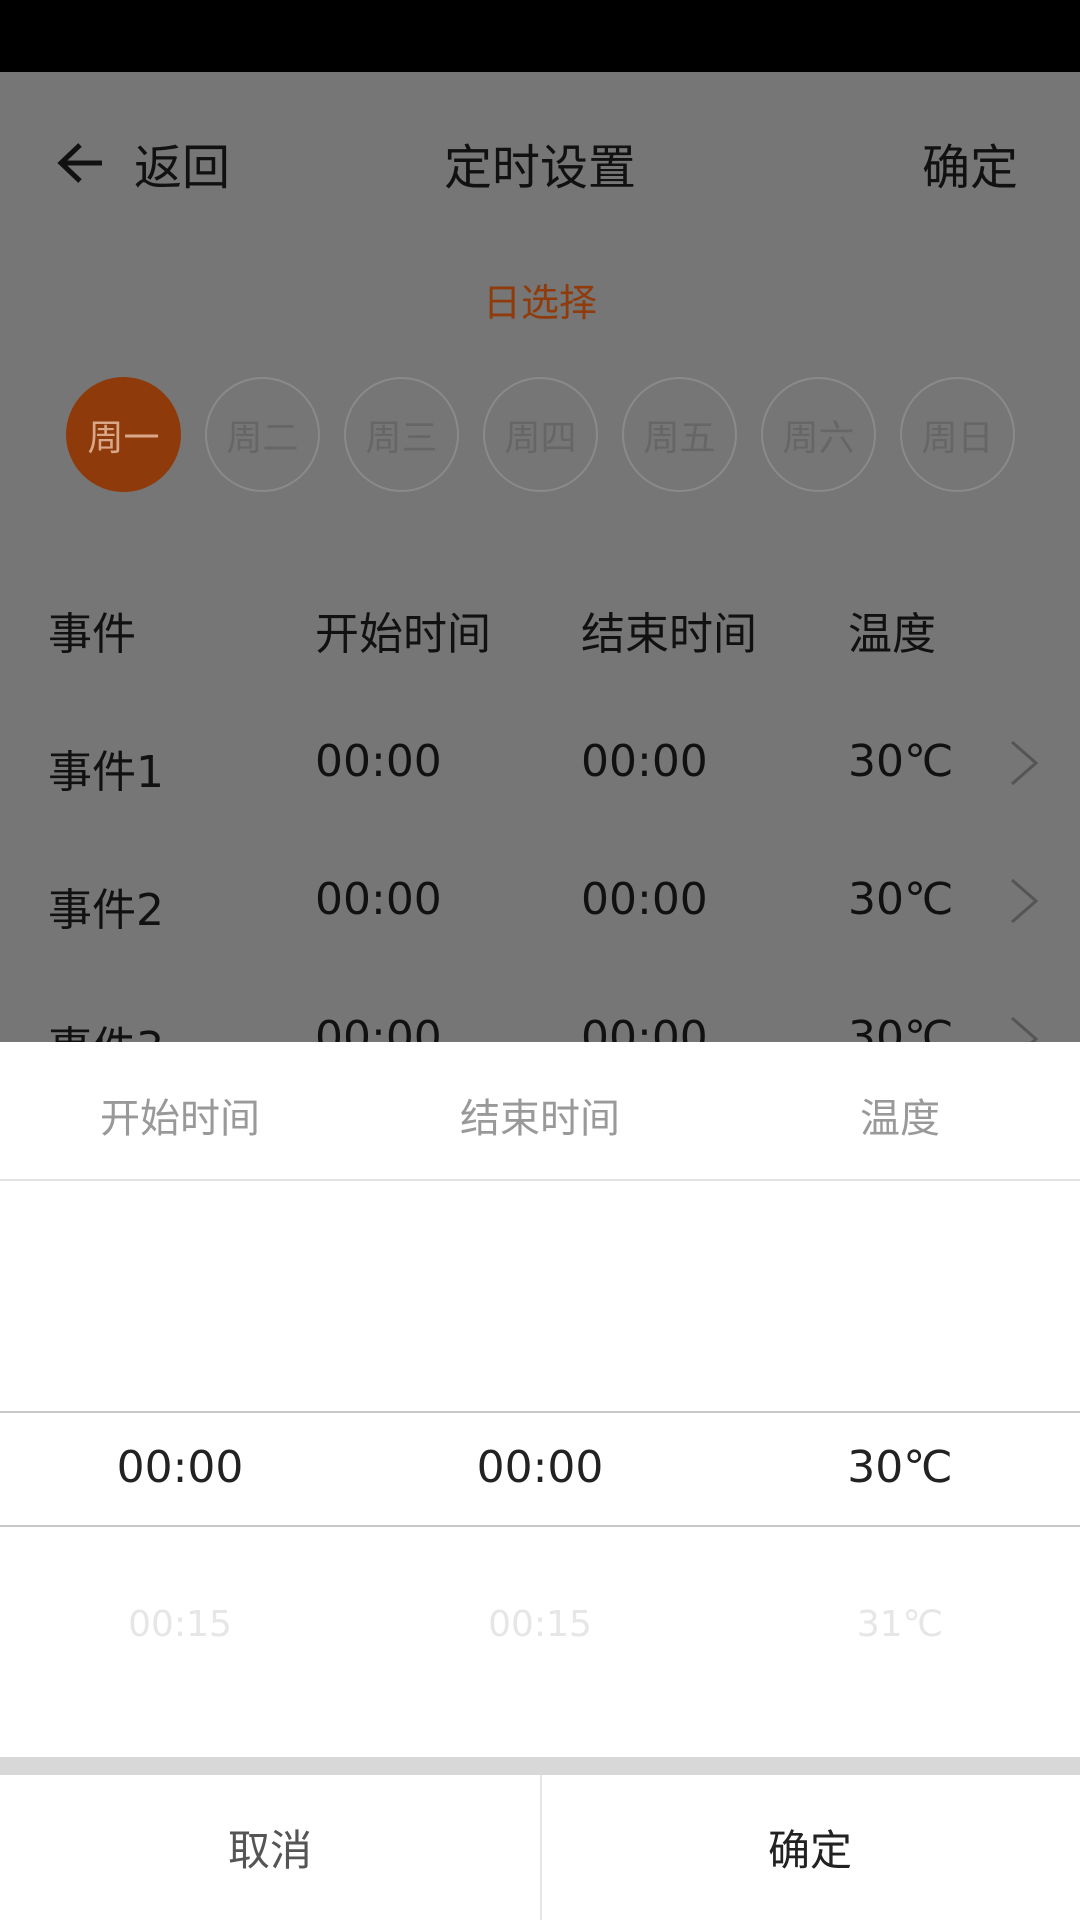  What do you see at coordinates (669, 634) in the screenshot?
I see `header-end: 结束时间` at bounding box center [669, 634].